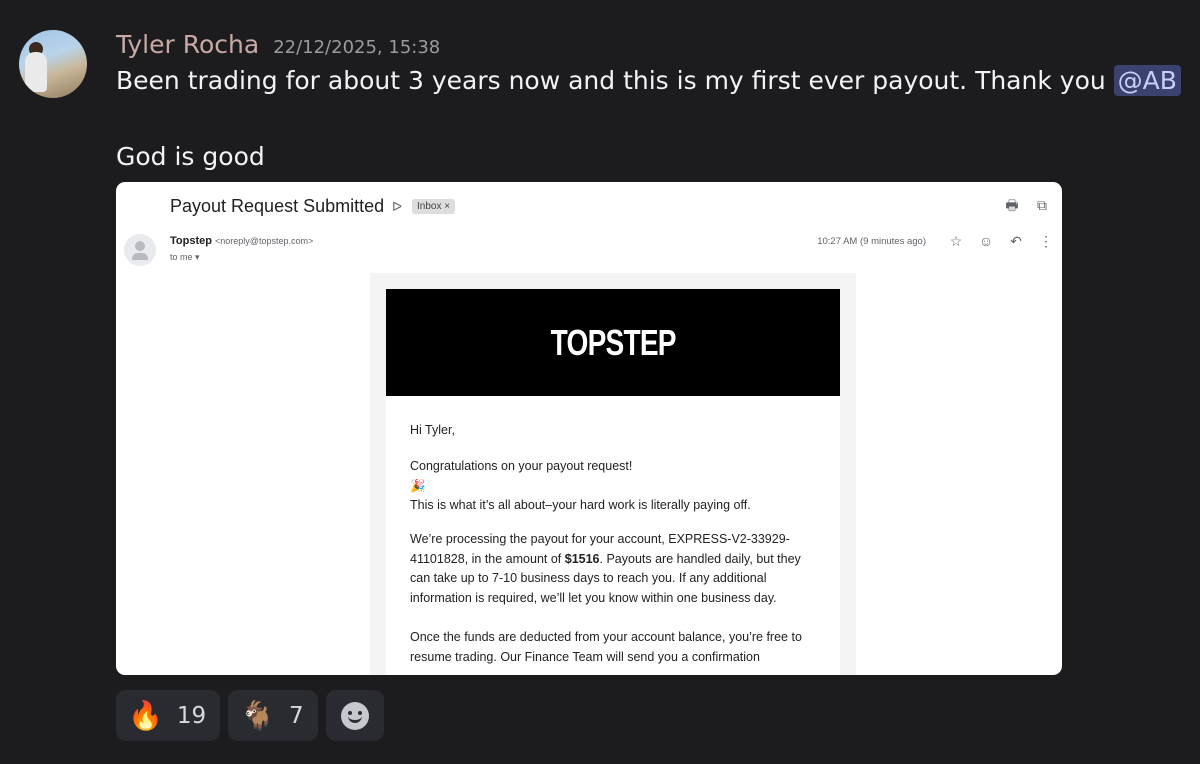 This screenshot has height=764, width=1200. I want to click on email-top-actions: 🖶 ⧉, so click(1027, 205).